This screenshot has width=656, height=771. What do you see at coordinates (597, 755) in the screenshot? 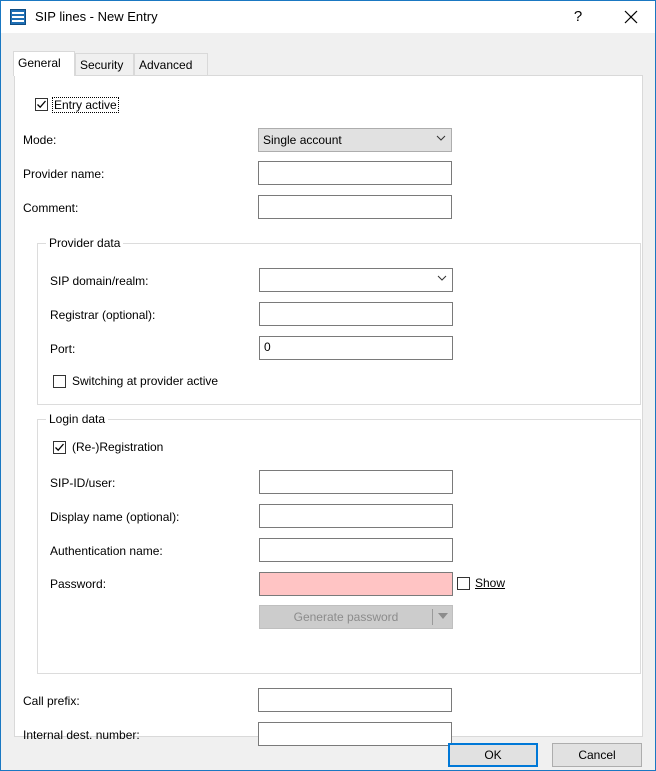
I see `cancel-button: Cancel` at bounding box center [597, 755].